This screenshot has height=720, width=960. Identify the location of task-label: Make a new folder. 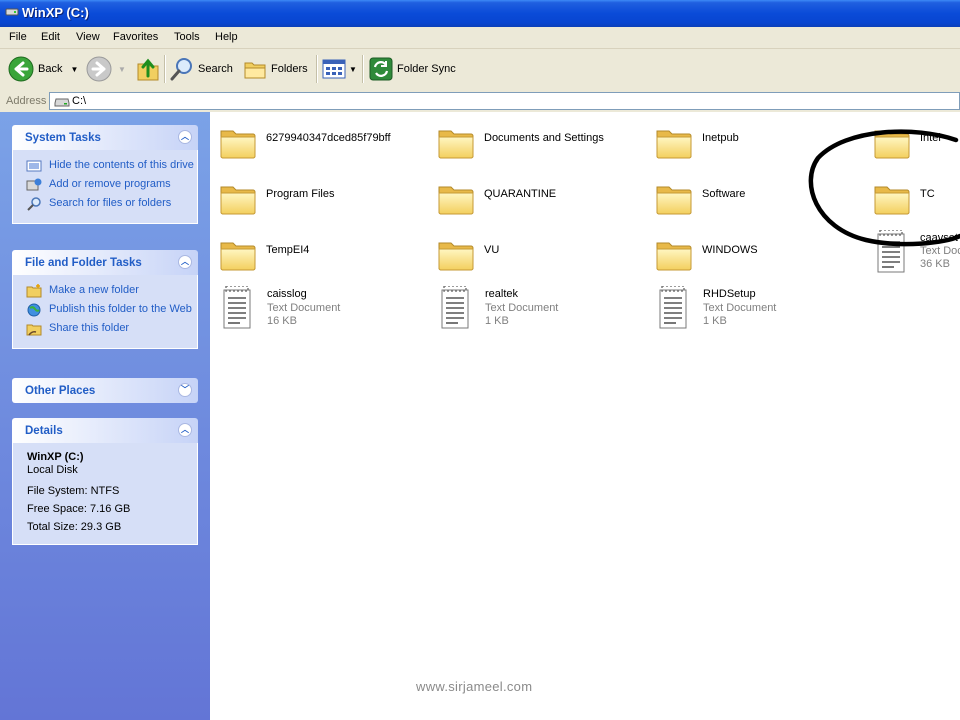
(94, 290).